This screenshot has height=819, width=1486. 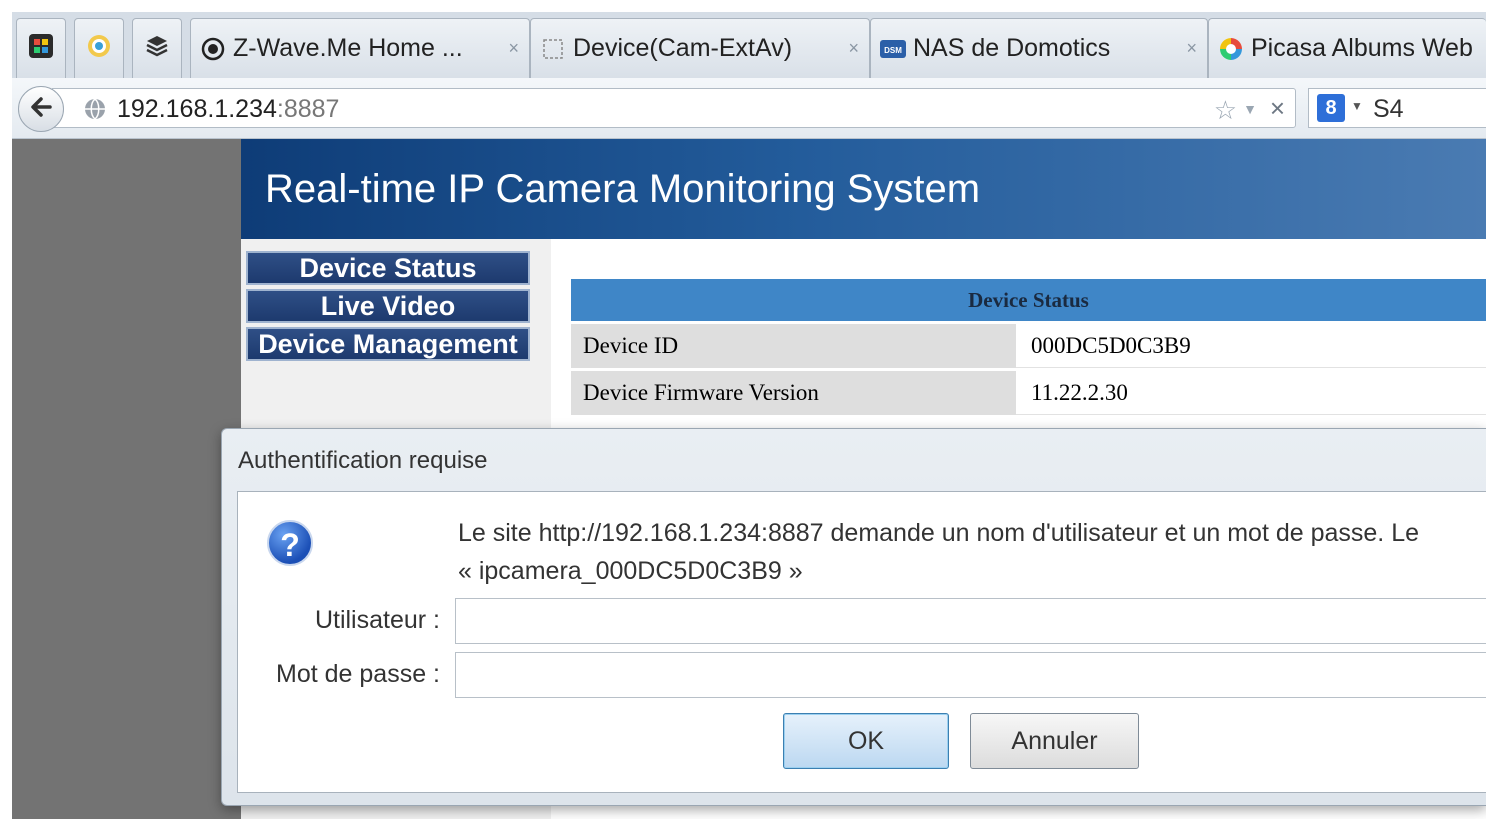 What do you see at coordinates (1362, 48) in the screenshot?
I see `tab-label: Picasa Albums Web` at bounding box center [1362, 48].